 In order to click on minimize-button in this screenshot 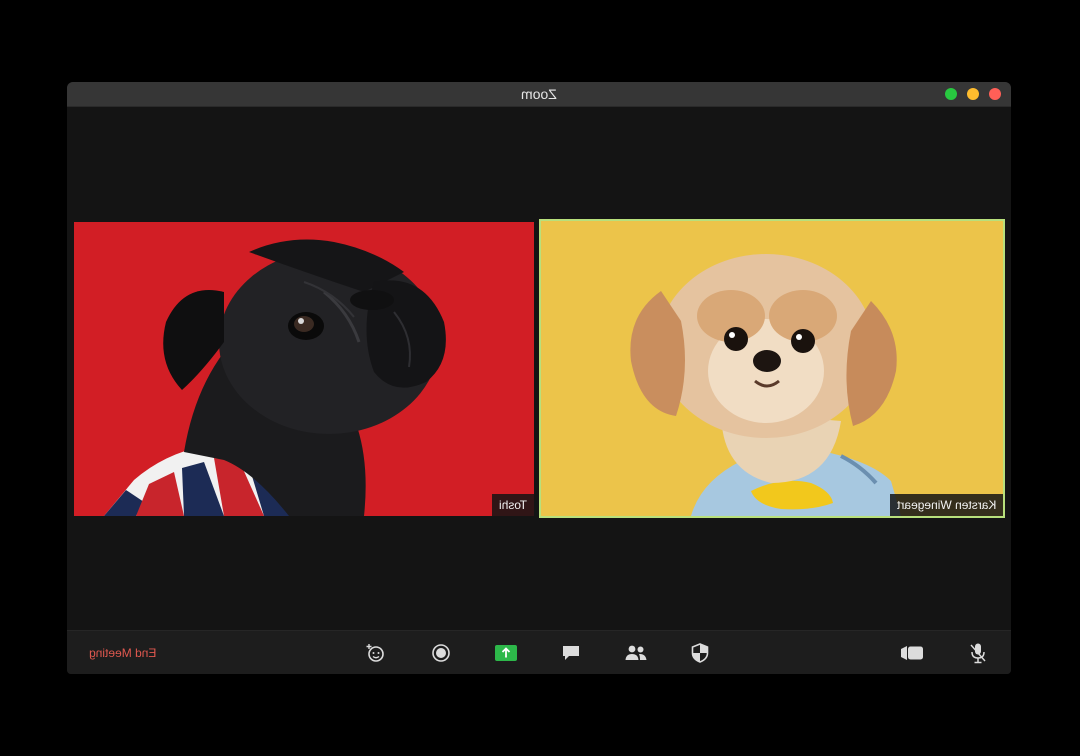, I will do `click(973, 94)`.